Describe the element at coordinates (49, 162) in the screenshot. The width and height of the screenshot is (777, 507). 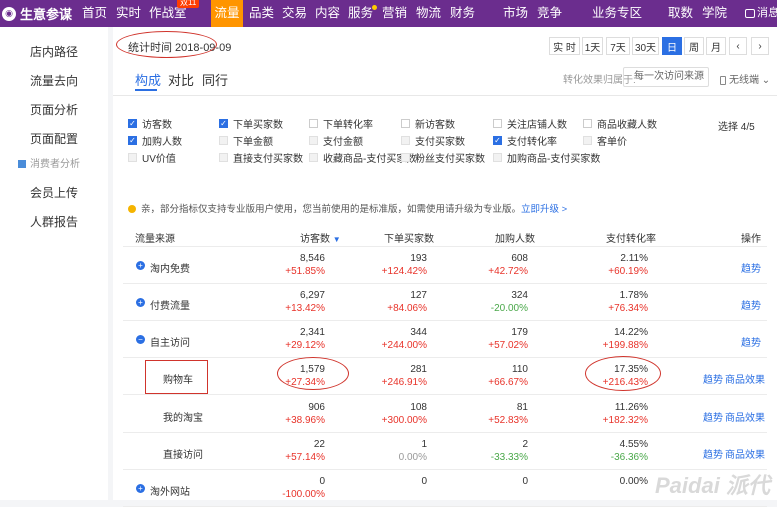
I see `sidebar-section-header: 消费者分析` at that location.